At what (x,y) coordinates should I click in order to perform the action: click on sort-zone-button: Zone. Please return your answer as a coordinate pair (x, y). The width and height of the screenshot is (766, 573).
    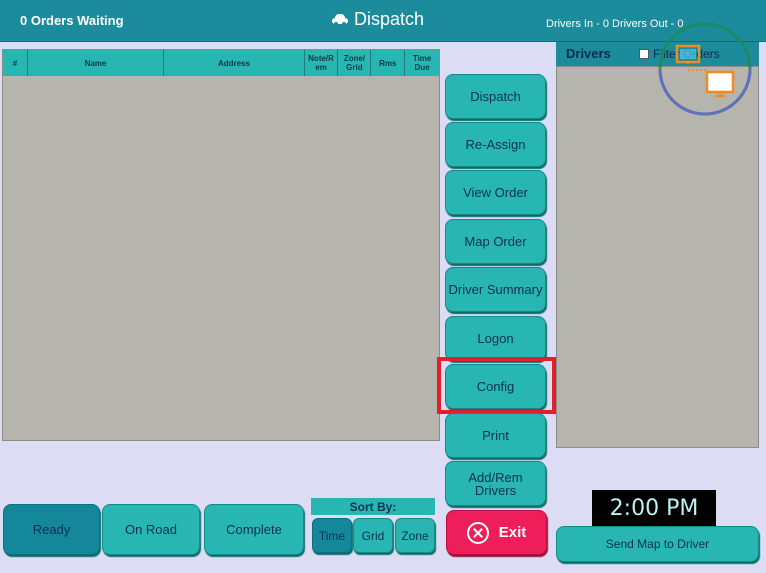
    Looking at the image, I should click on (415, 535).